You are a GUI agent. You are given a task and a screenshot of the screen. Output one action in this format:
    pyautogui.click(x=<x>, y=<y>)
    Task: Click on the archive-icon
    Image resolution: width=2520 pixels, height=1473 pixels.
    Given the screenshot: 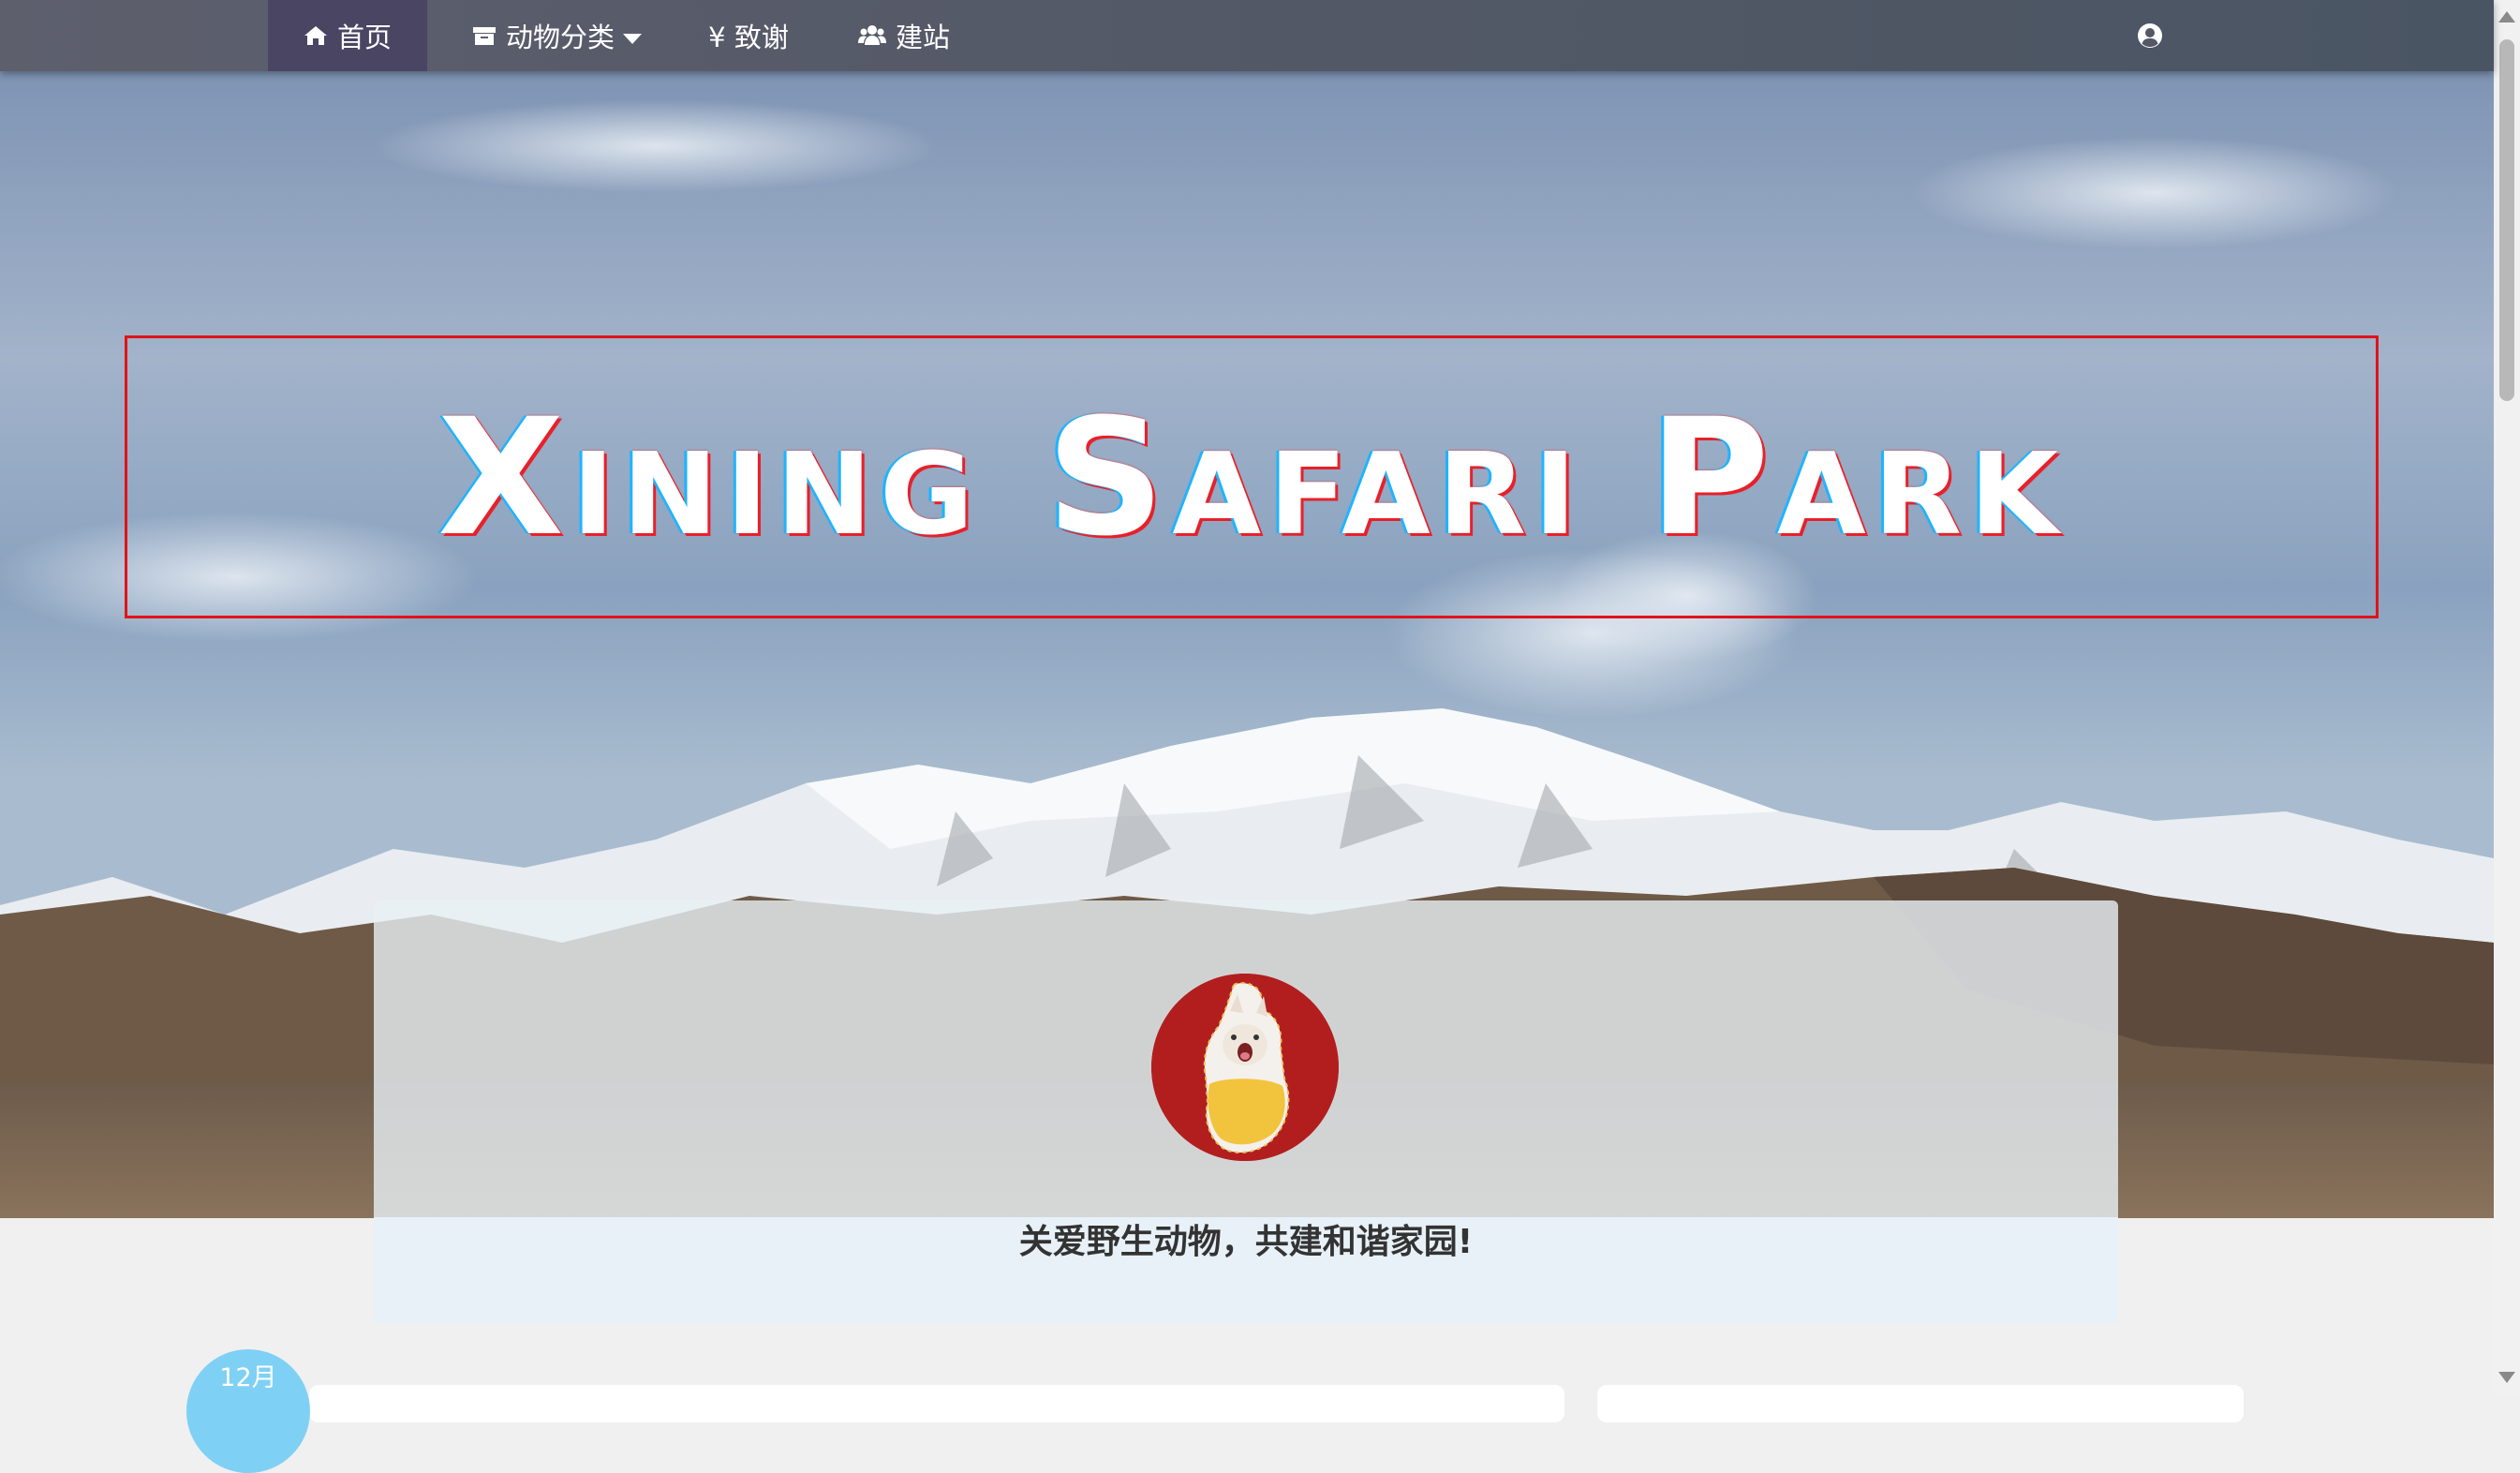 What is the action you would take?
    pyautogui.click(x=484, y=36)
    